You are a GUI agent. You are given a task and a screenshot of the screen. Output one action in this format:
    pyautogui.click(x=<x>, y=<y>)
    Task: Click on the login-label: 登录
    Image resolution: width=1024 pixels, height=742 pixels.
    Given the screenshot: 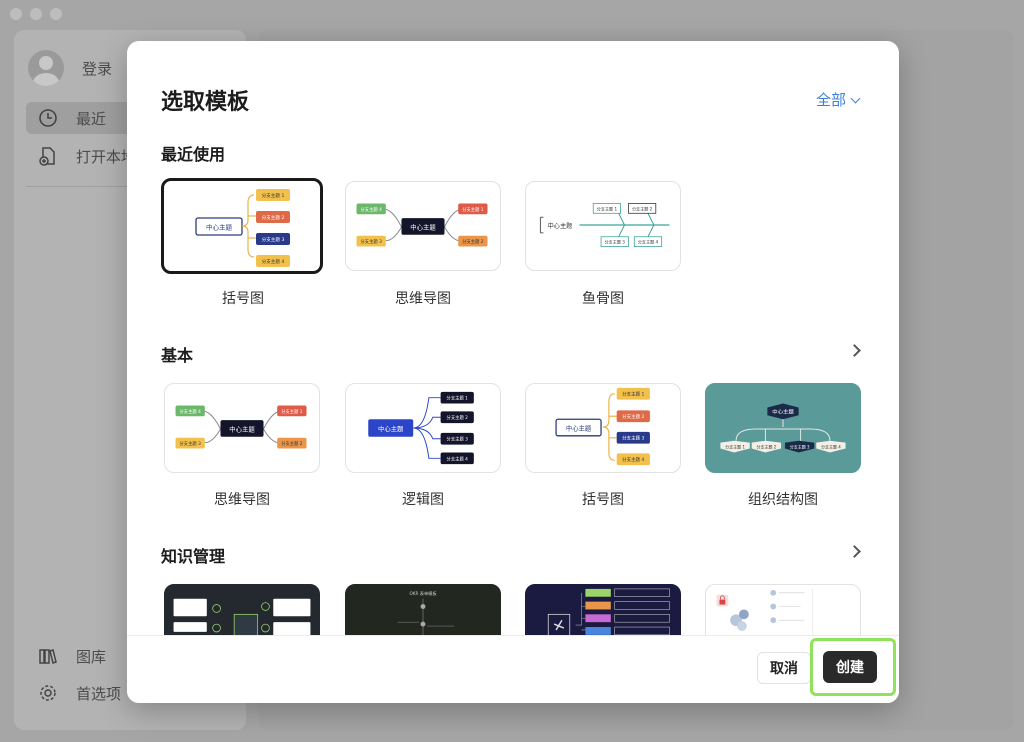 What is the action you would take?
    pyautogui.click(x=97, y=68)
    